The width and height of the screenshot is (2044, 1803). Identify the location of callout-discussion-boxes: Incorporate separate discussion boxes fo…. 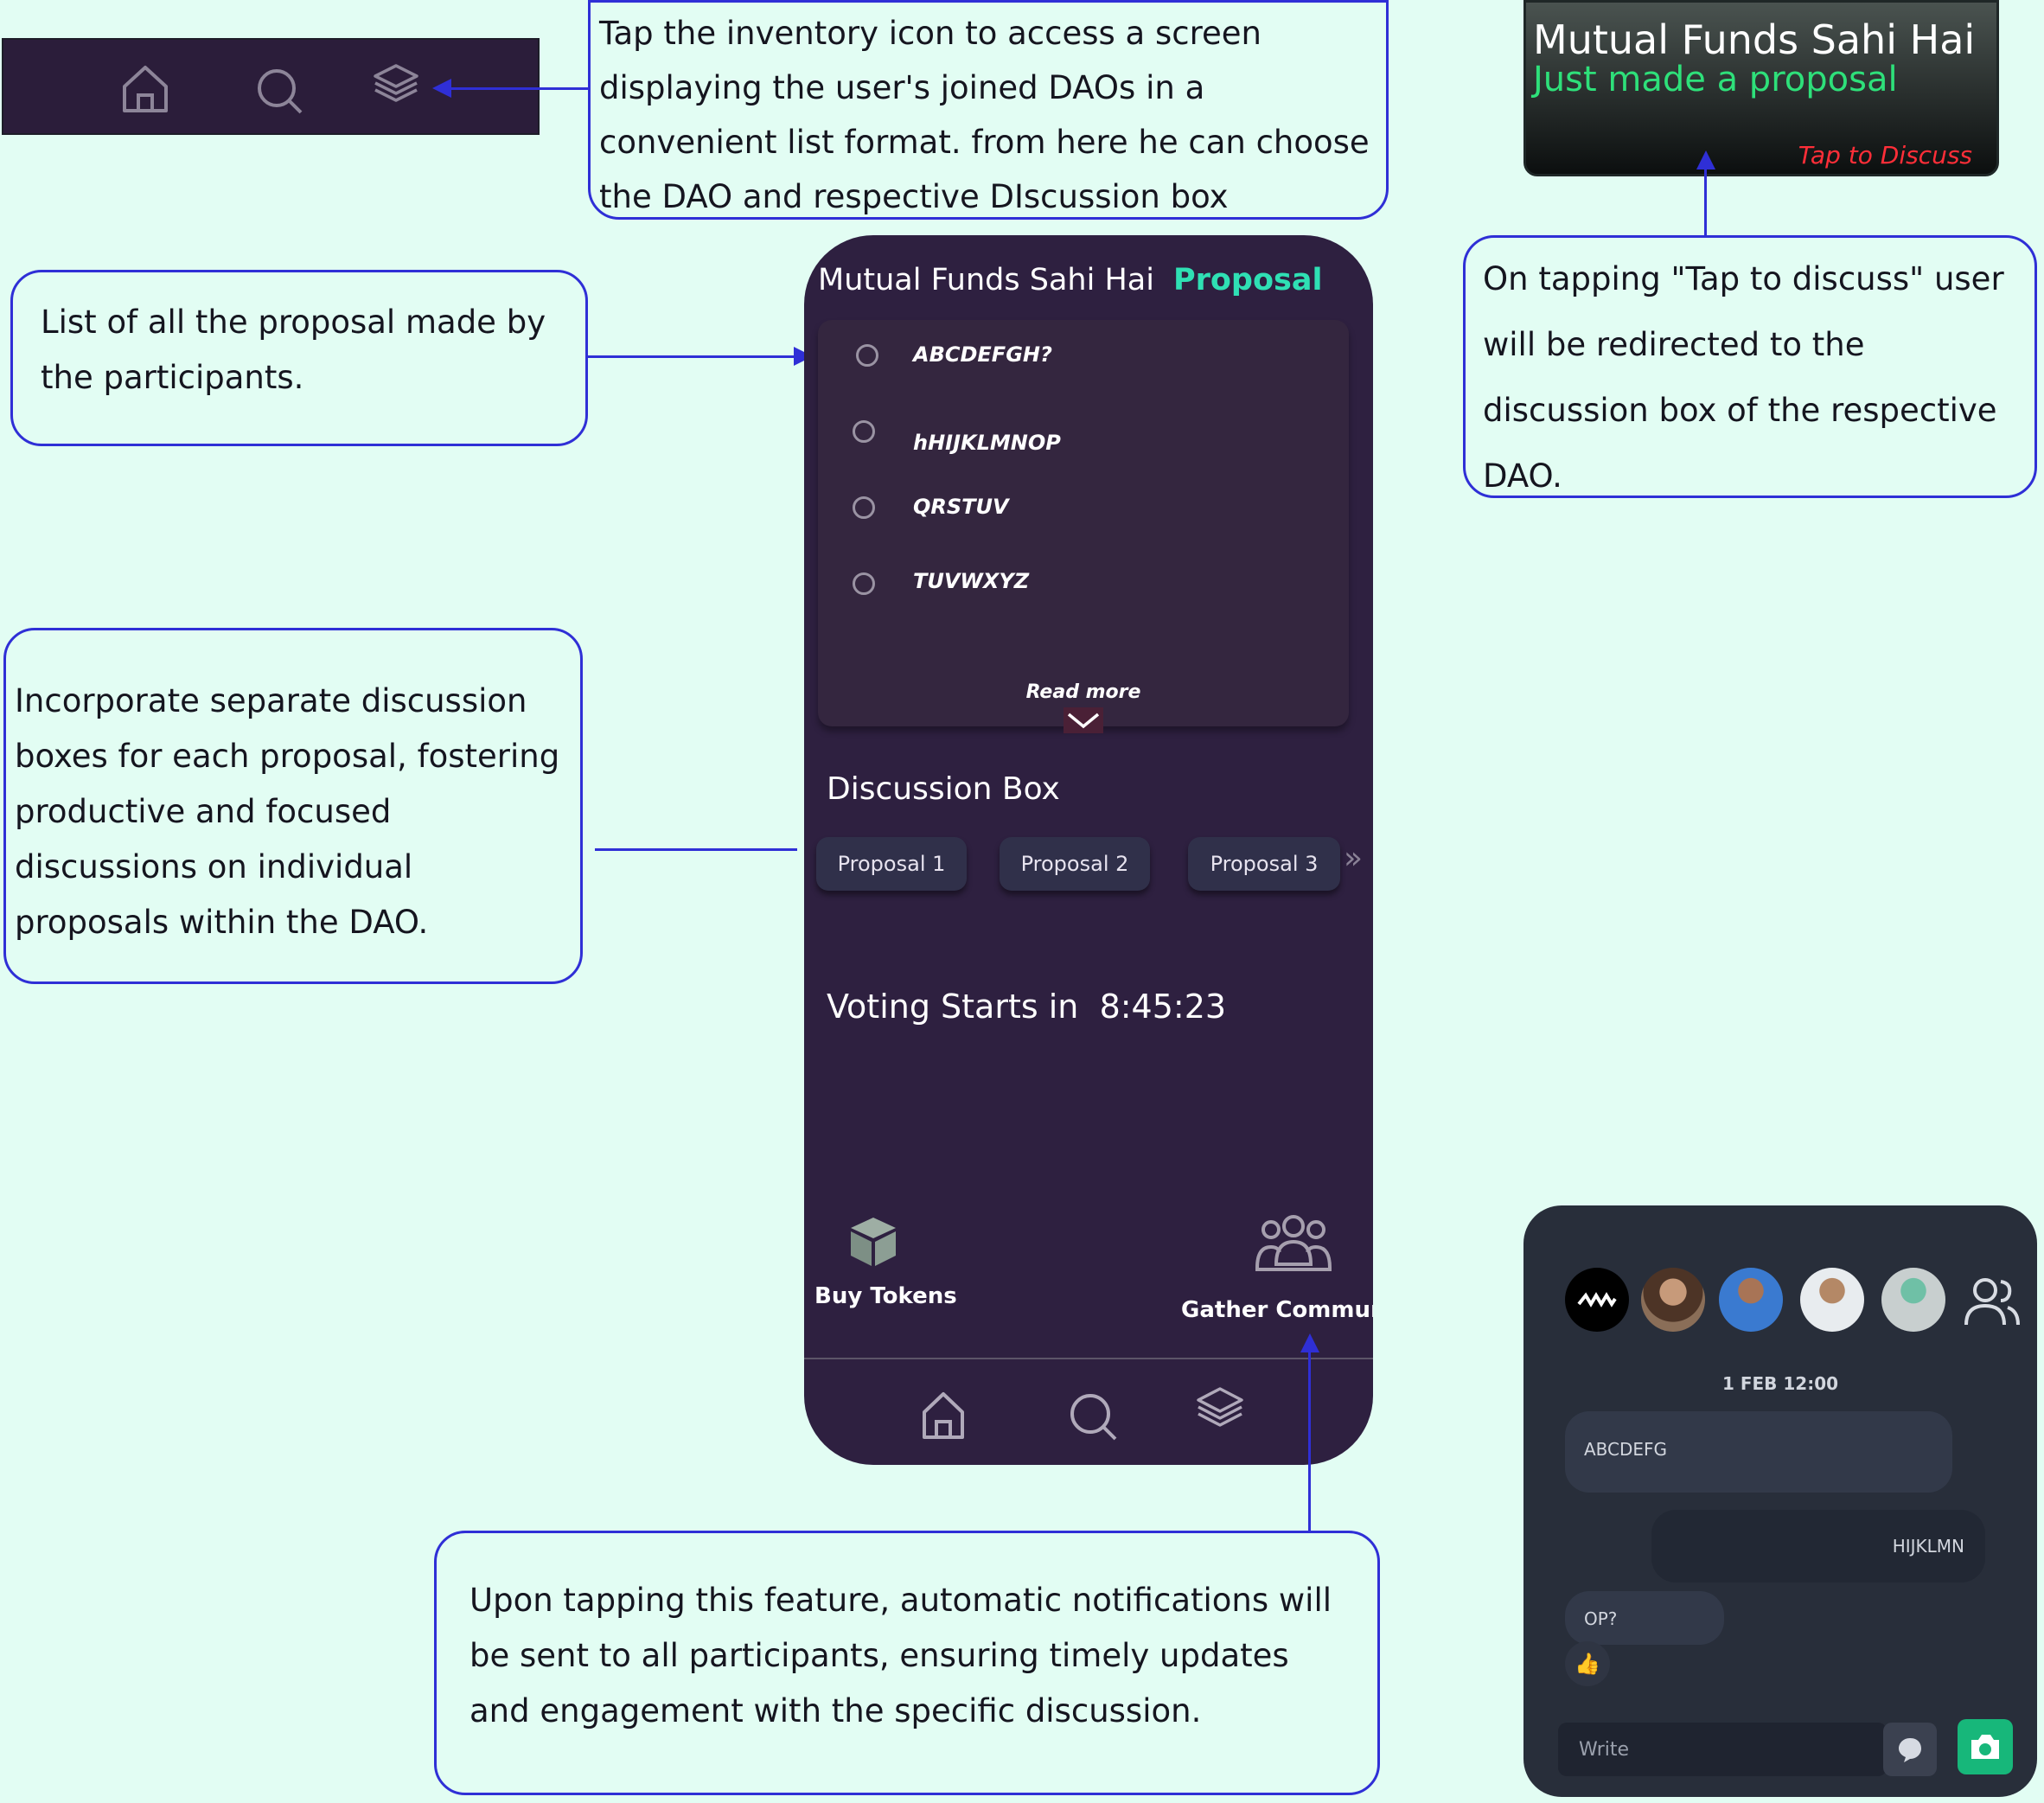
(293, 806).